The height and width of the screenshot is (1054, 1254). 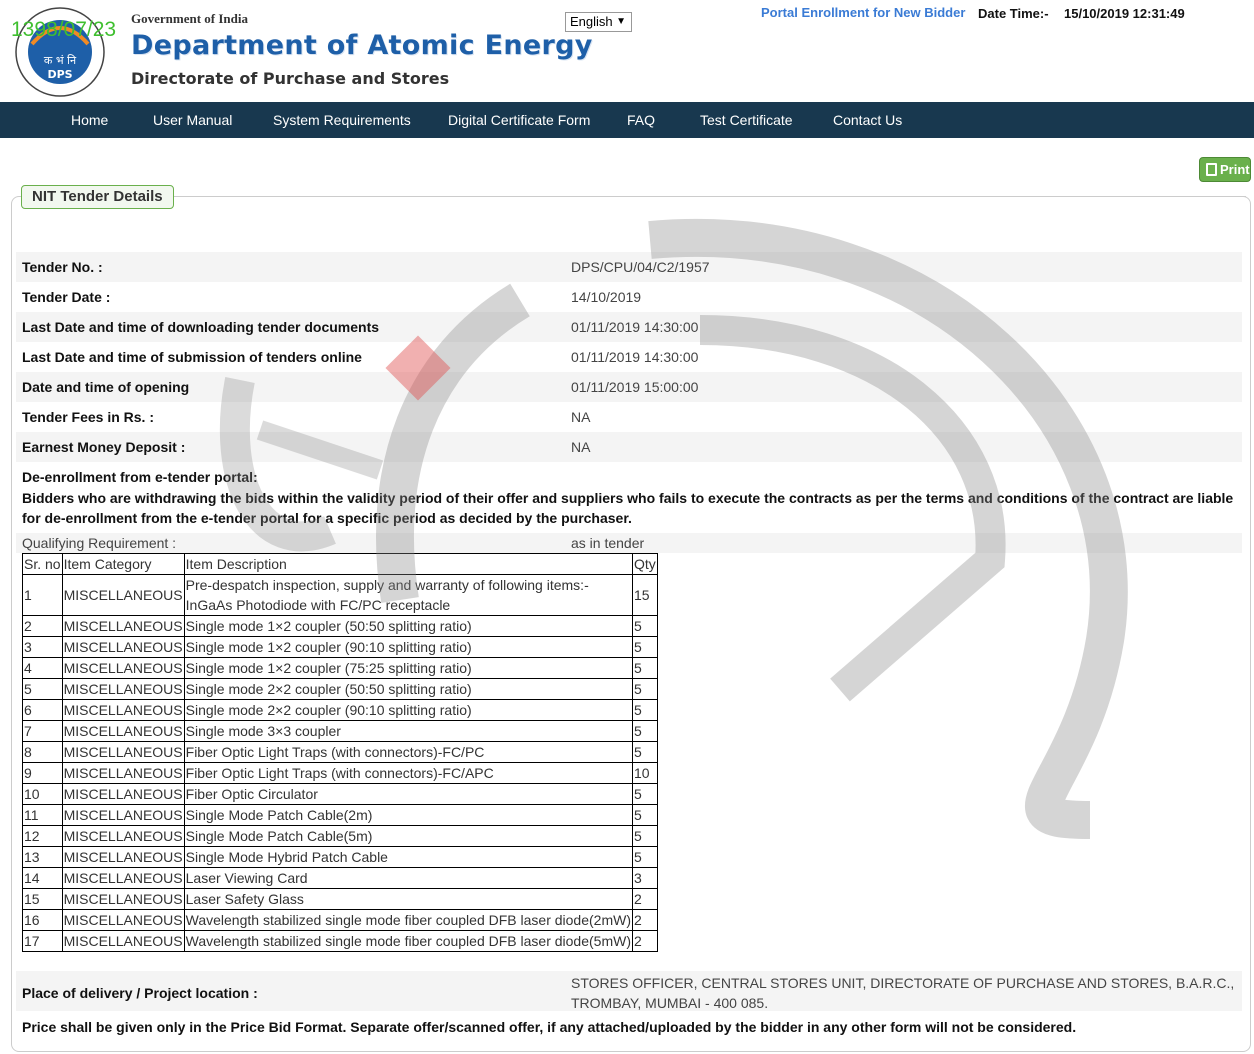 I want to click on datetime-value: 15/10/2019 12:31:49, so click(x=1124, y=13).